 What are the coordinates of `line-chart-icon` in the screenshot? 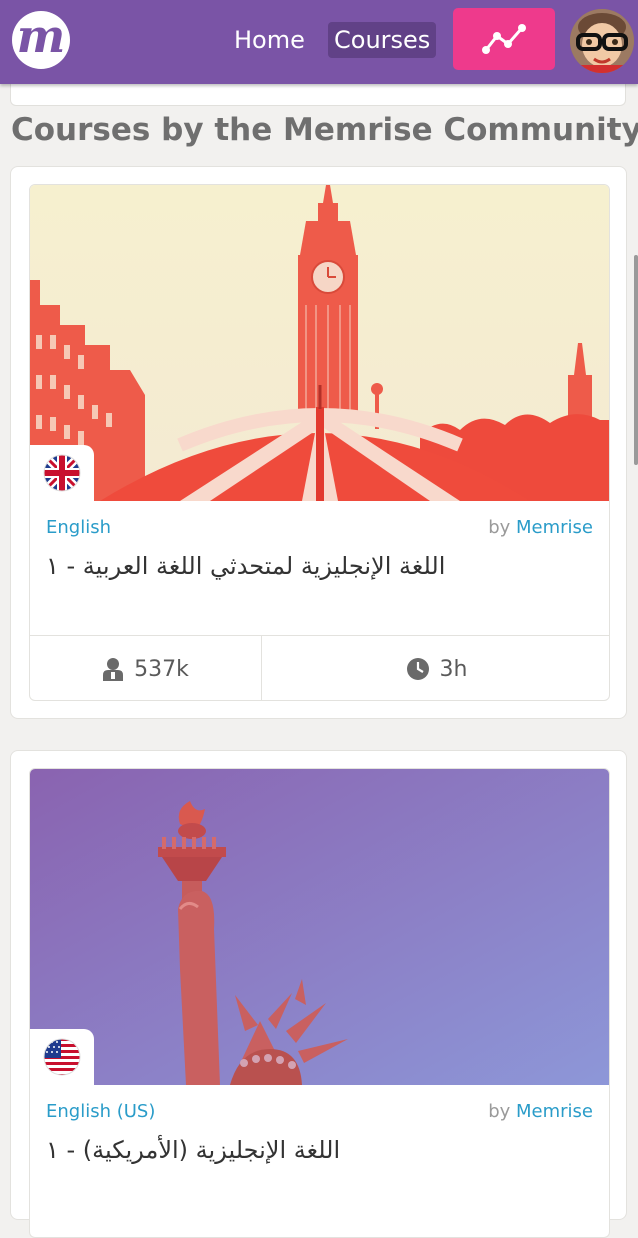 It's located at (504, 39).